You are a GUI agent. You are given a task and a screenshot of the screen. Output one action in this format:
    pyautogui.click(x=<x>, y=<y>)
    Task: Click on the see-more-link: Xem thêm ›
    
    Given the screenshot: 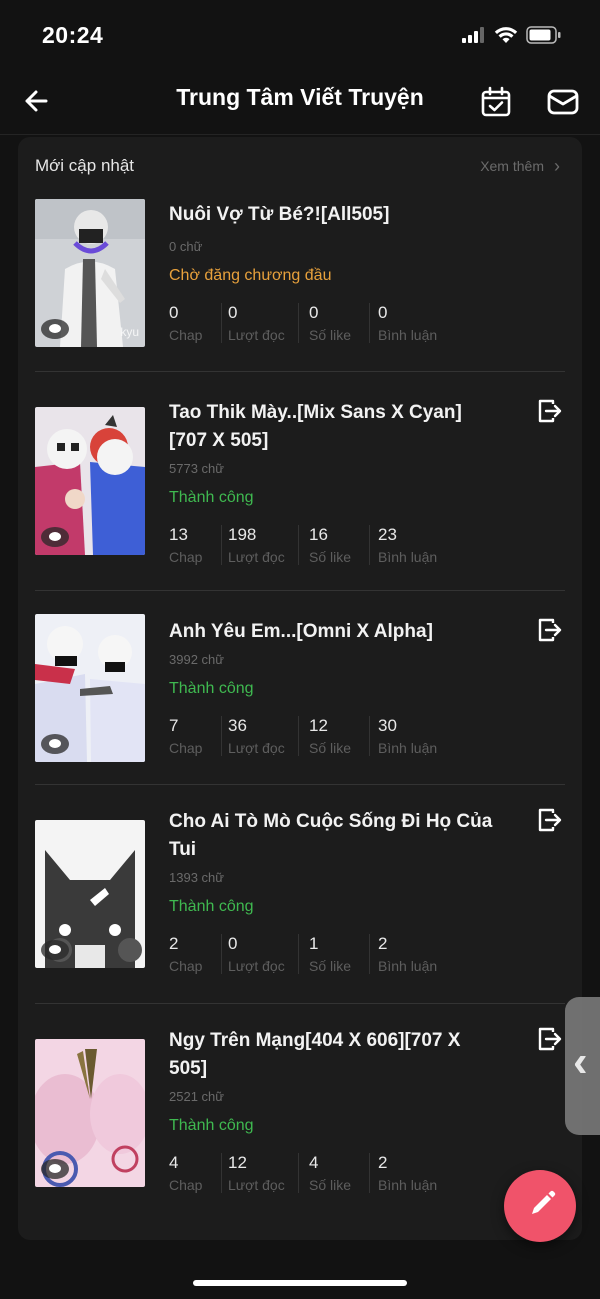 What is the action you would take?
    pyautogui.click(x=520, y=166)
    